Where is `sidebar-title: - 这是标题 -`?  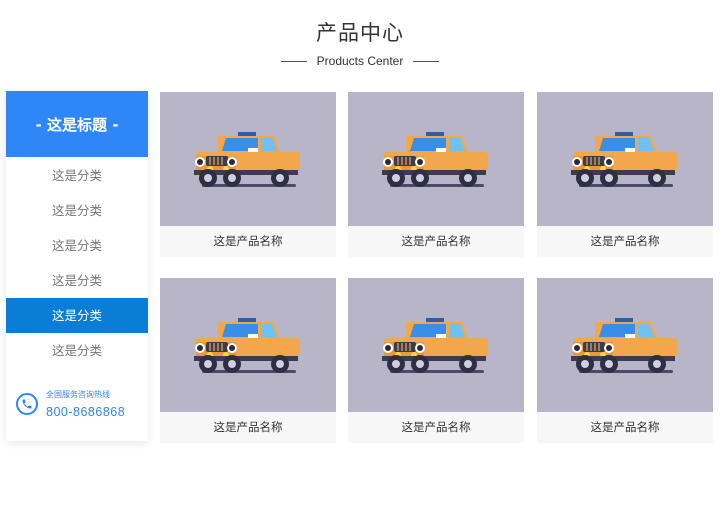
sidebar-title: - 这是标题 - is located at coordinates (77, 124).